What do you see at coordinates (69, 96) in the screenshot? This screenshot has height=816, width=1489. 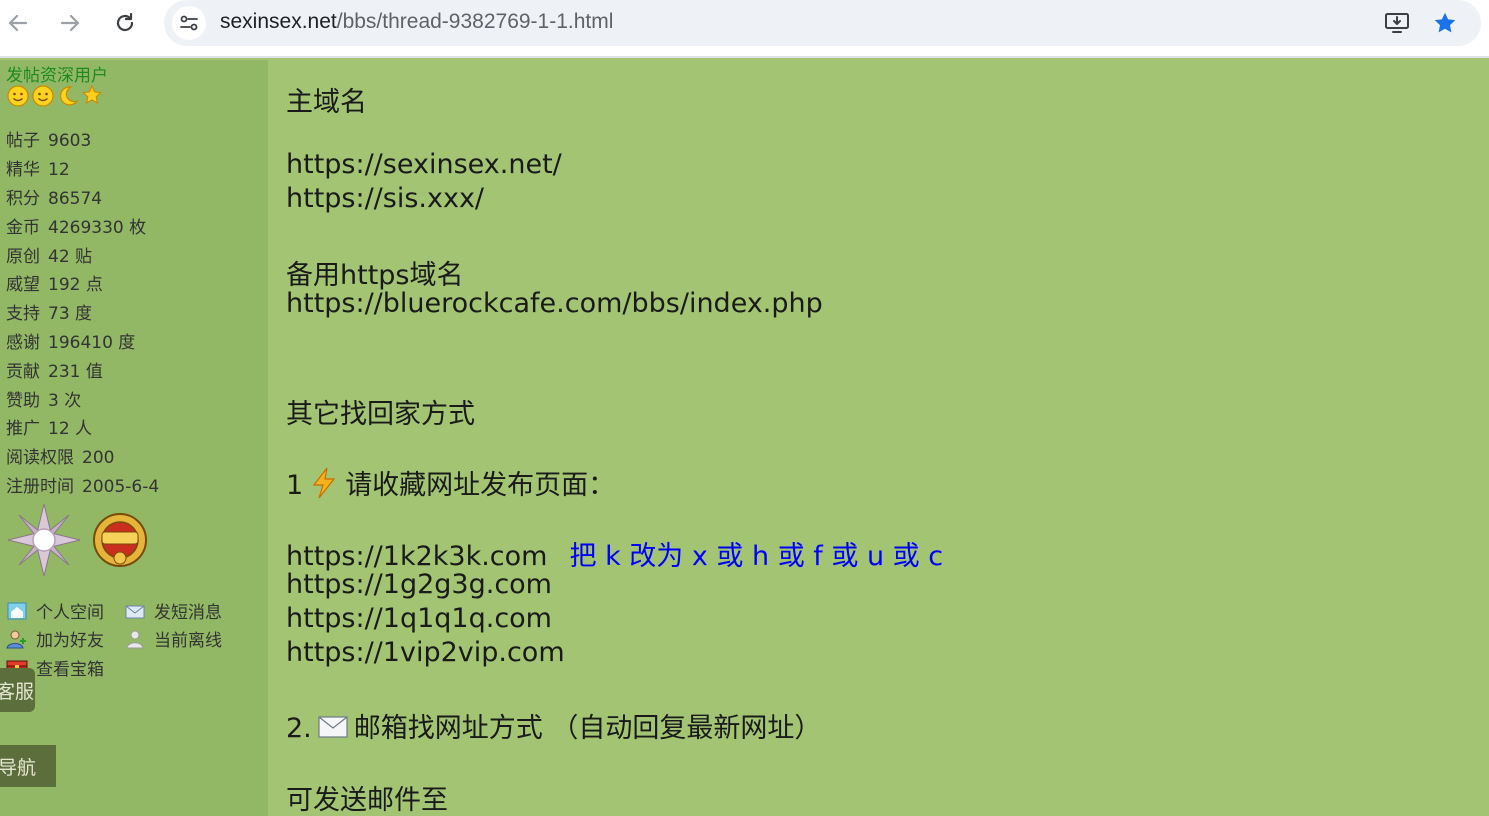 I see `moon-icon` at bounding box center [69, 96].